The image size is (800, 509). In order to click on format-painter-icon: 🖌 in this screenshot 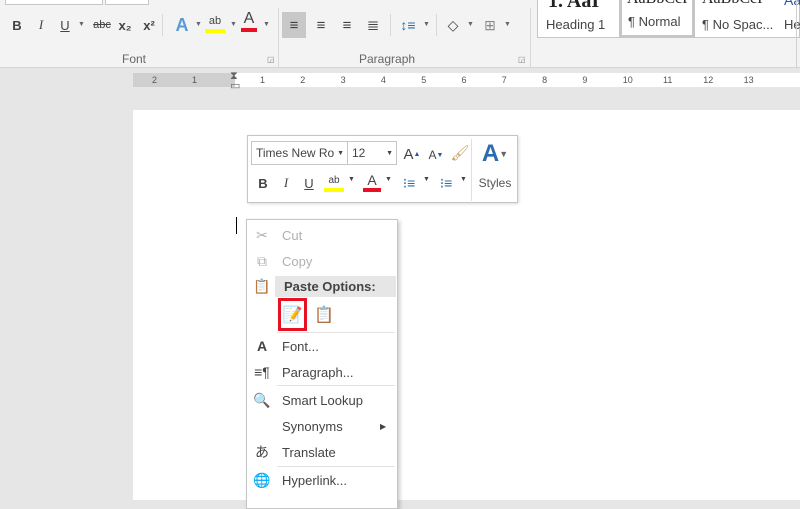, I will do `click(460, 153)`.